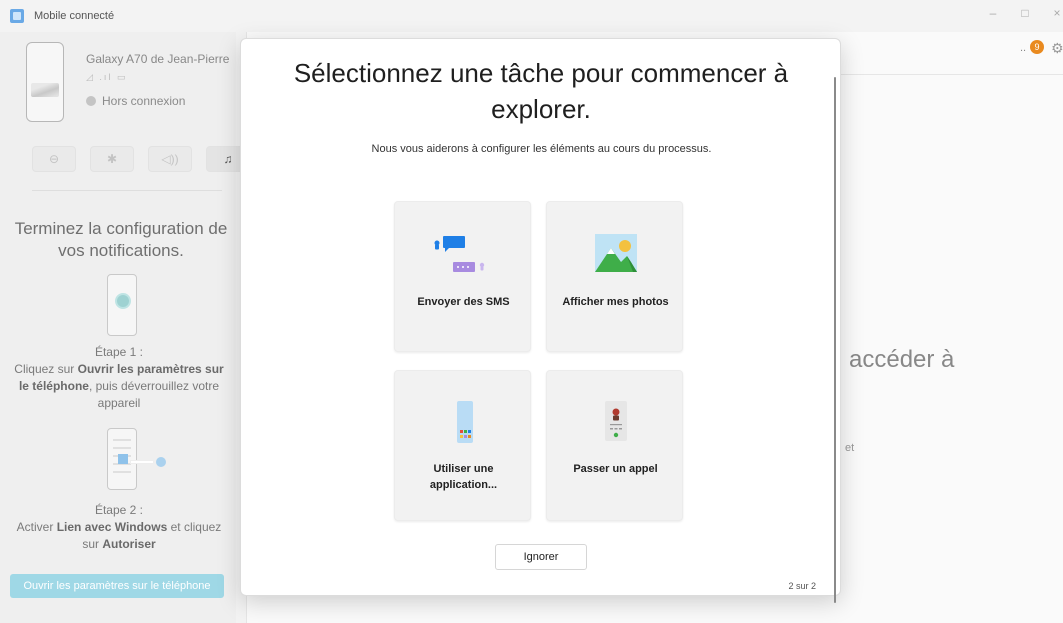 Image resolution: width=1063 pixels, height=623 pixels. Describe the element at coordinates (463, 302) in the screenshot. I see `task-label: Envoyer des SMS` at that location.